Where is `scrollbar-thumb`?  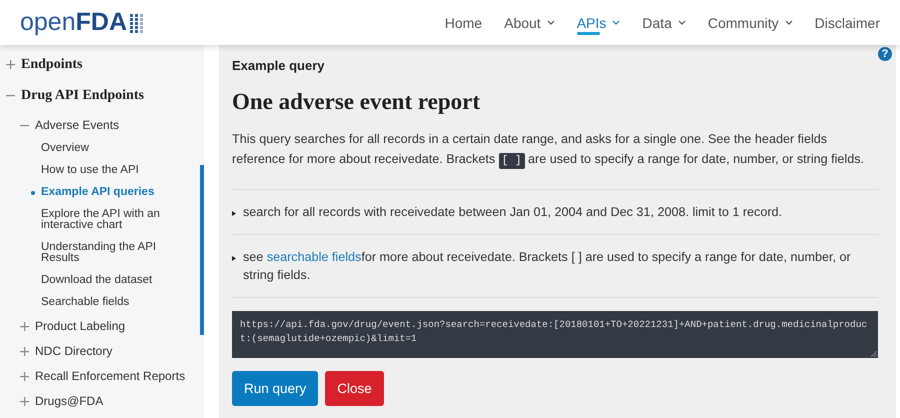 scrollbar-thumb is located at coordinates (202, 250).